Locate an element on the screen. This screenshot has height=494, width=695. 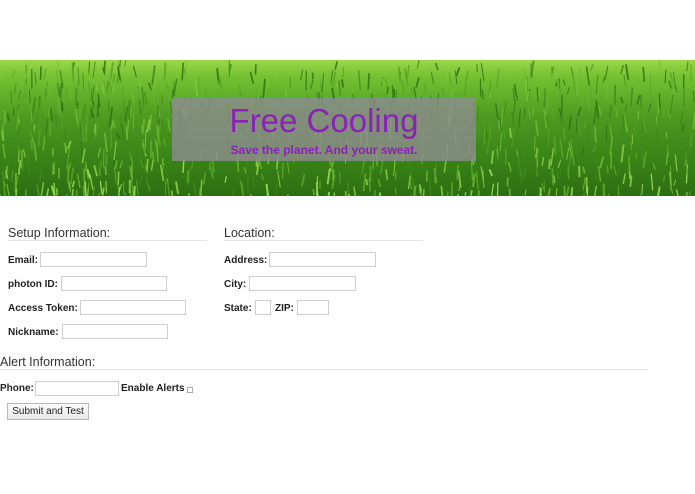
zip-label: ZIP: is located at coordinates (284, 308).